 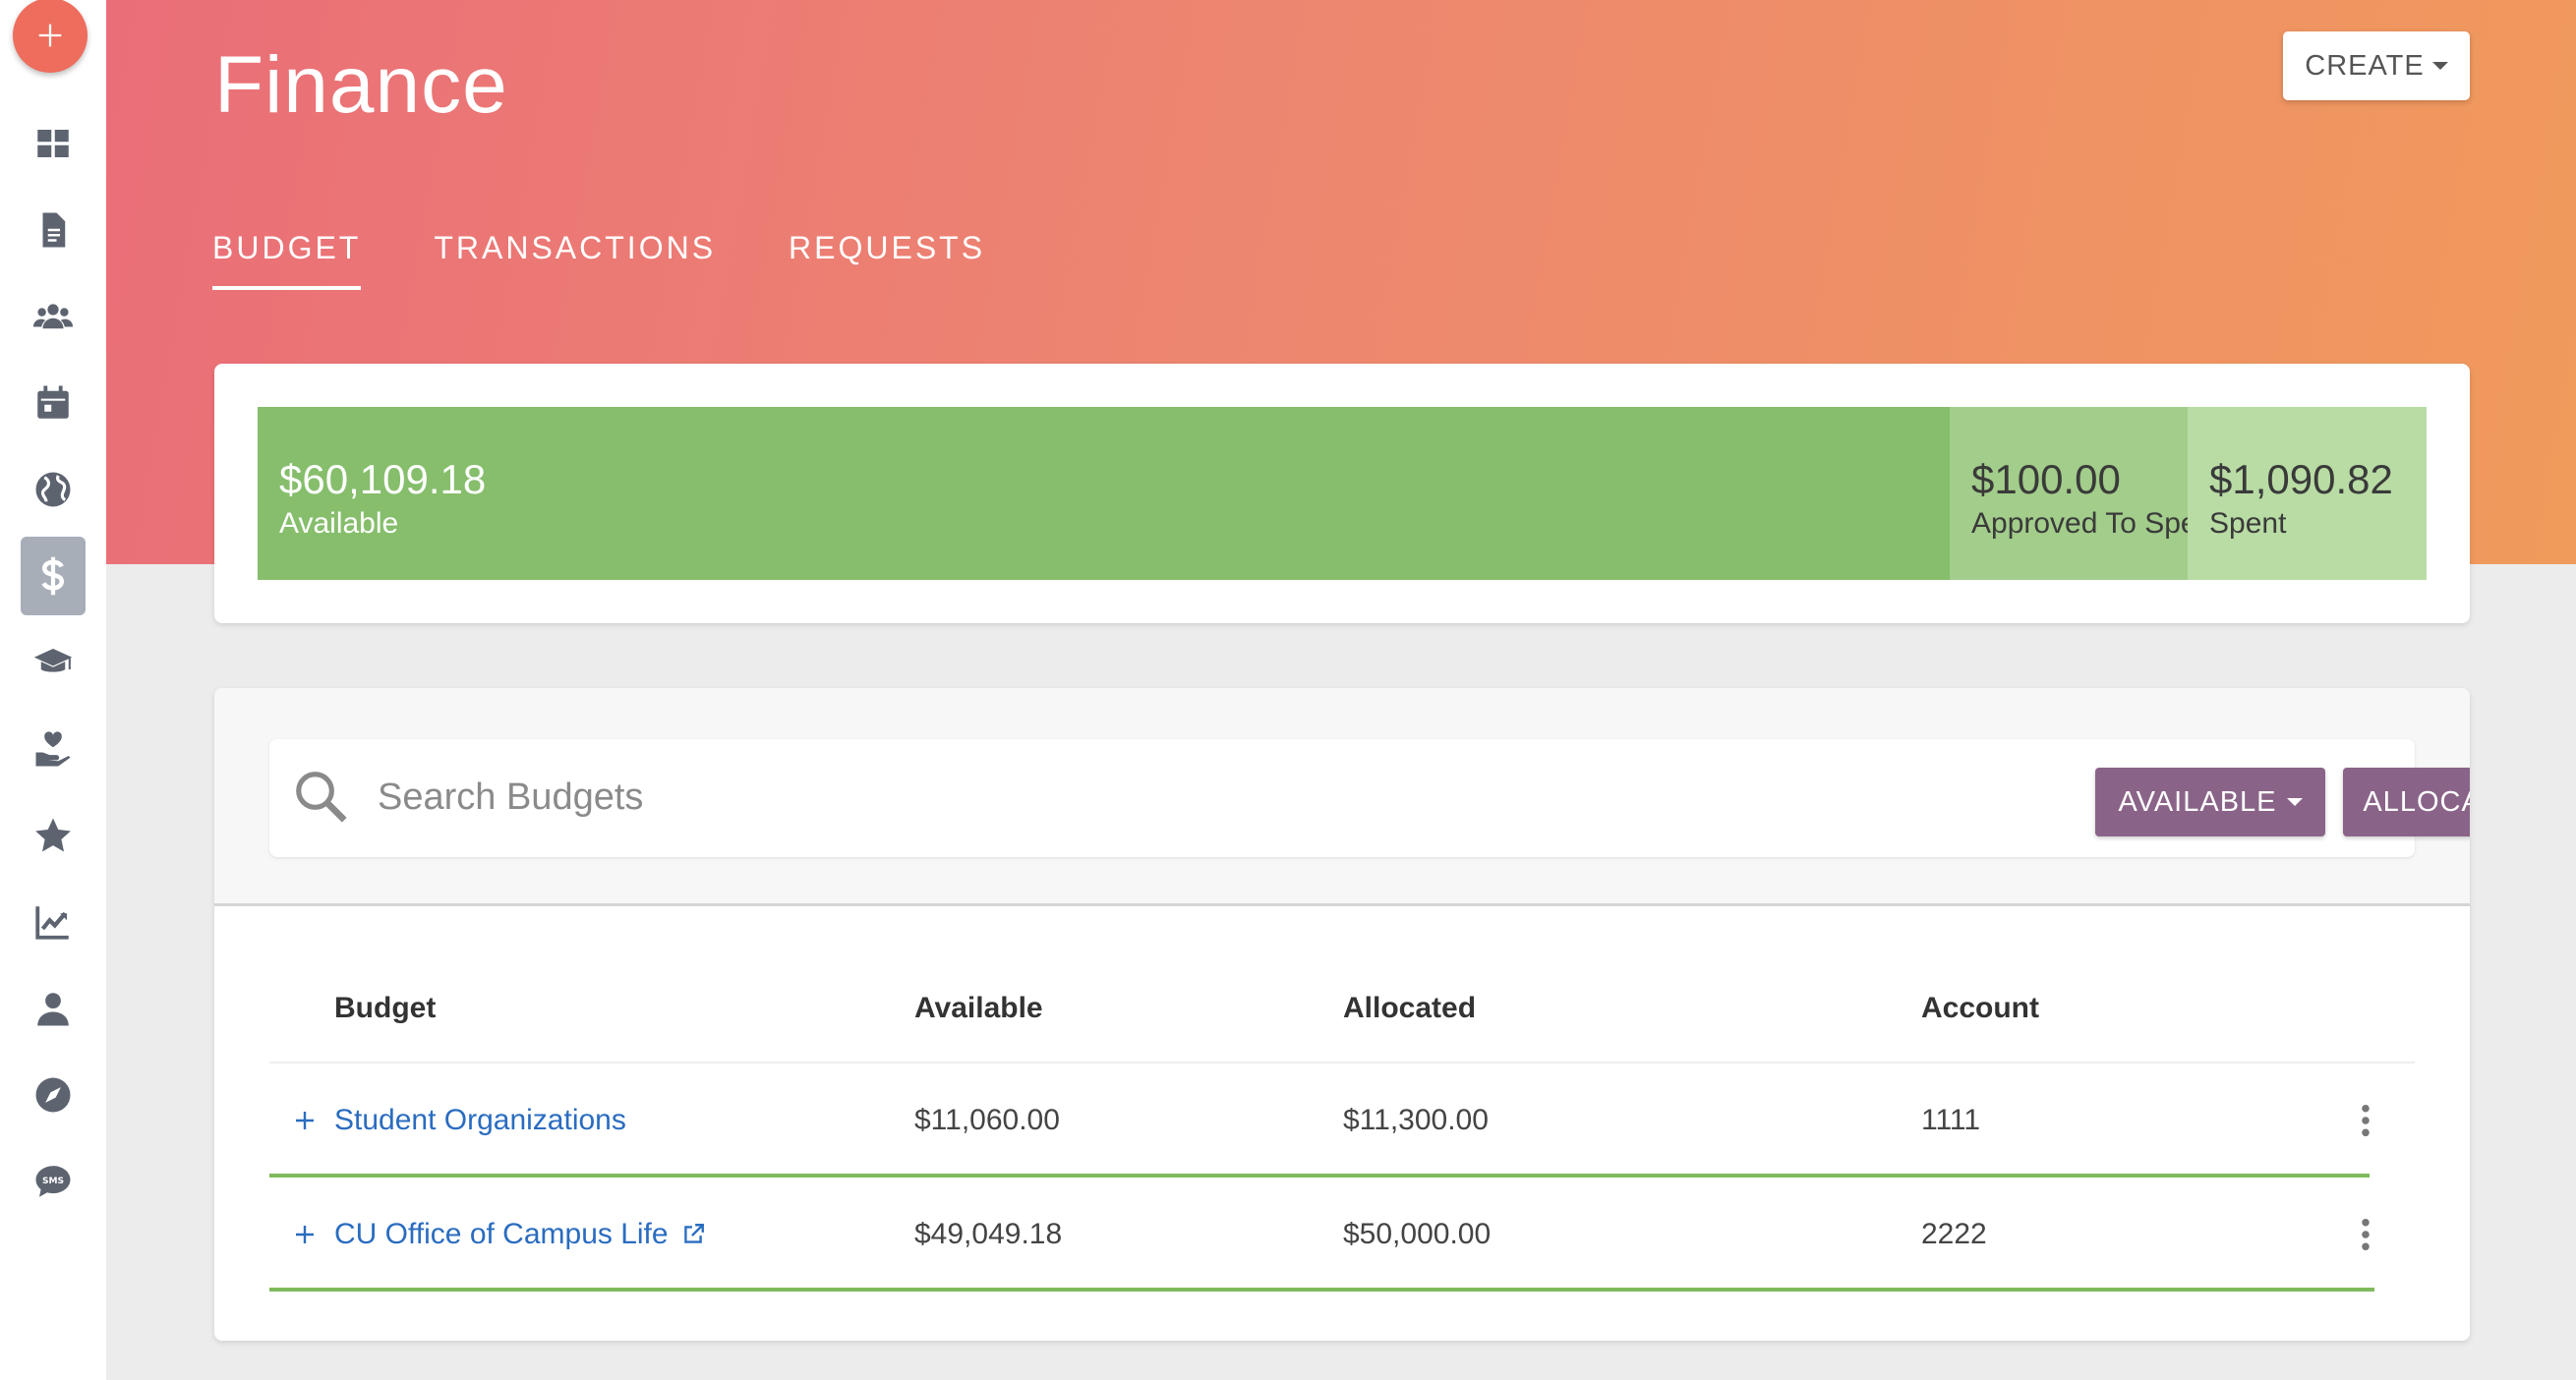 What do you see at coordinates (1417, 1234) in the screenshot?
I see `allocated-cell: $50,000.00` at bounding box center [1417, 1234].